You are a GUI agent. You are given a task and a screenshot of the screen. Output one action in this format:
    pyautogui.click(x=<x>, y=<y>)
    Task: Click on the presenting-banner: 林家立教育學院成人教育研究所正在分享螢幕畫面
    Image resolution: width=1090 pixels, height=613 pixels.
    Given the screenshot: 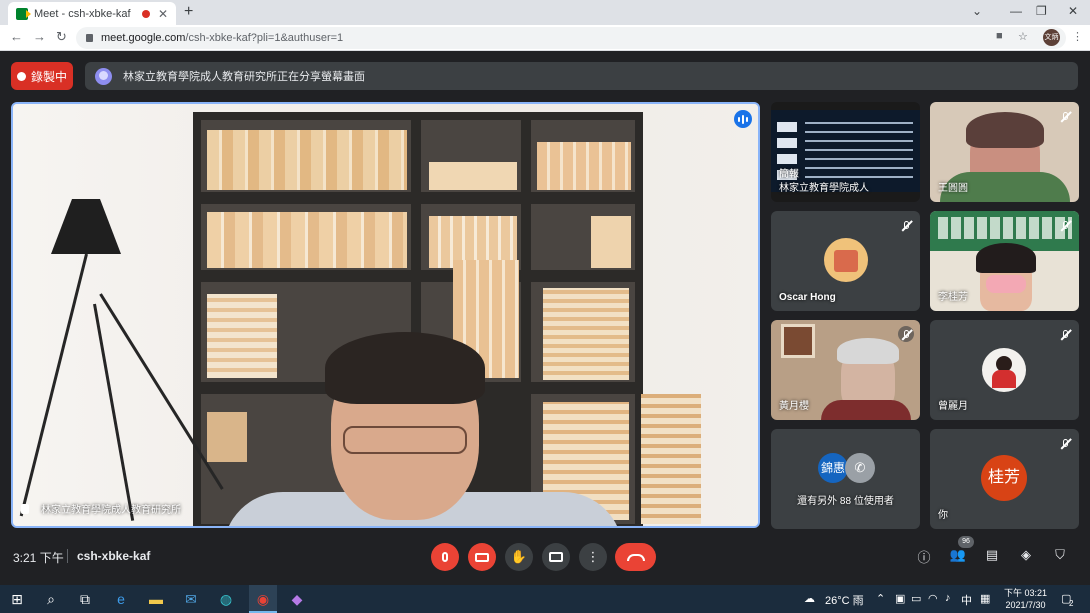 What is the action you would take?
    pyautogui.click(x=581, y=76)
    